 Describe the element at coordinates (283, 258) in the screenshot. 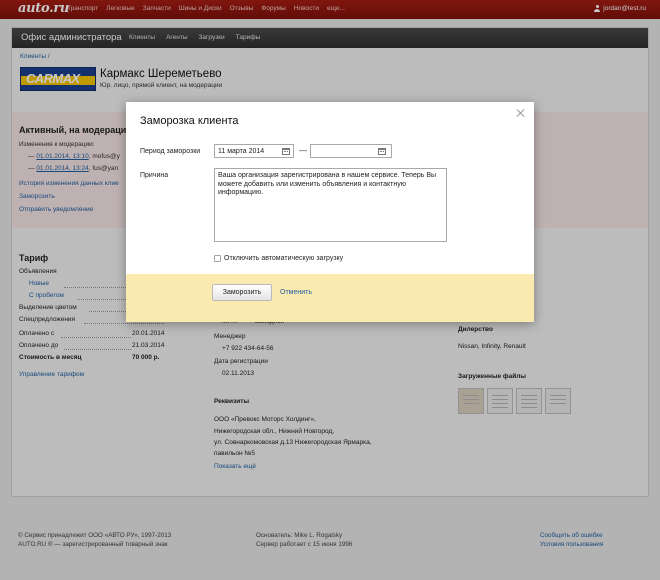

I see `disable-autoload-label: Отключить автоматическую загрузку` at that location.